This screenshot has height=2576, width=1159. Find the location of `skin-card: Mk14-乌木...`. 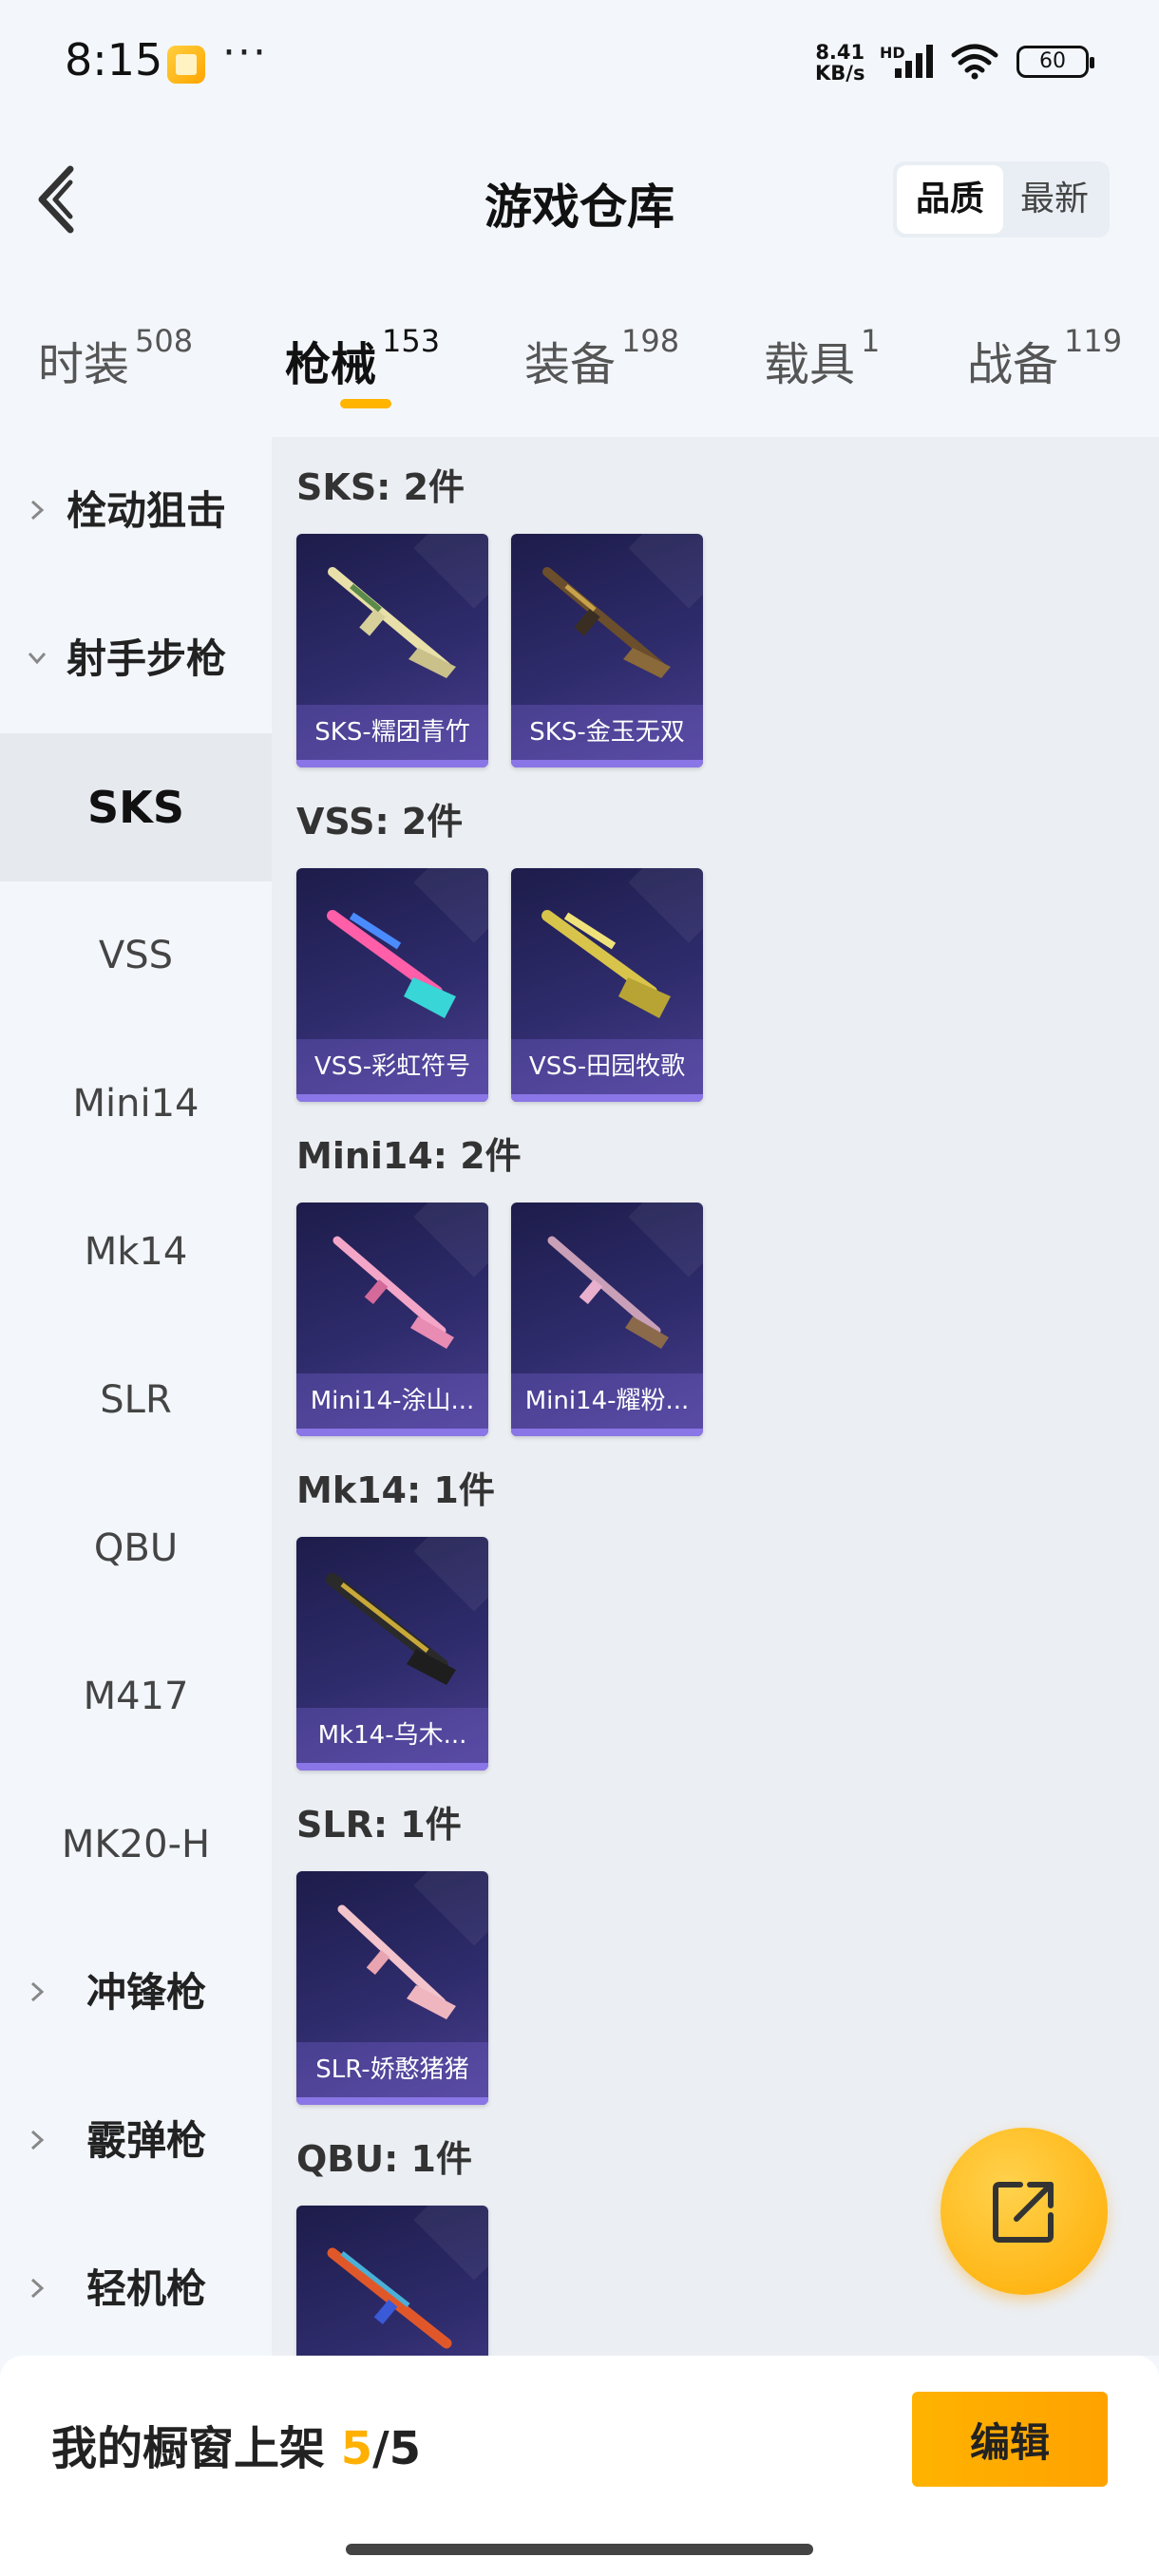

skin-card: Mk14-乌木... is located at coordinates (392, 1654).